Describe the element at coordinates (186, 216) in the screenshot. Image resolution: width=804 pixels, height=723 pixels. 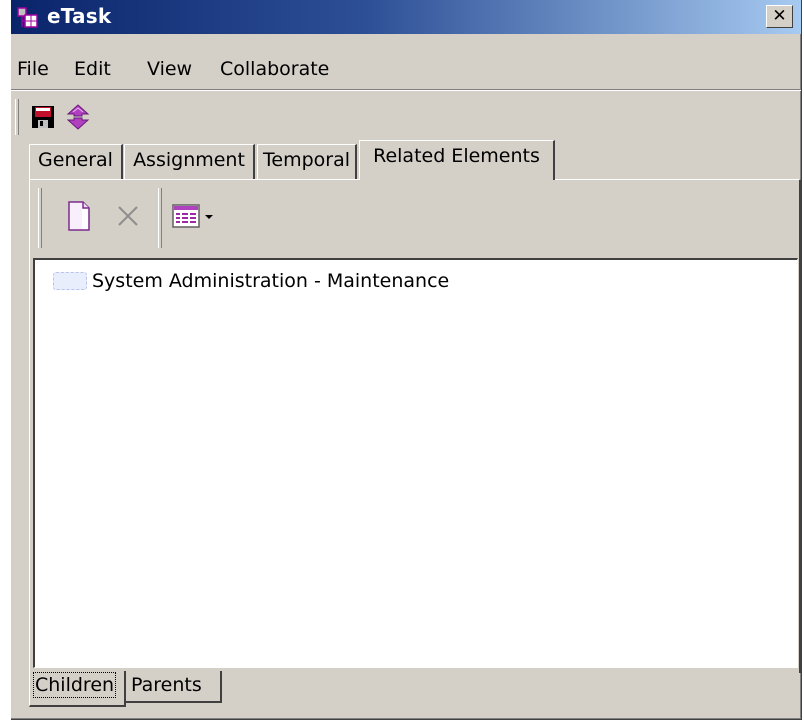
I see `table-view-icon` at that location.